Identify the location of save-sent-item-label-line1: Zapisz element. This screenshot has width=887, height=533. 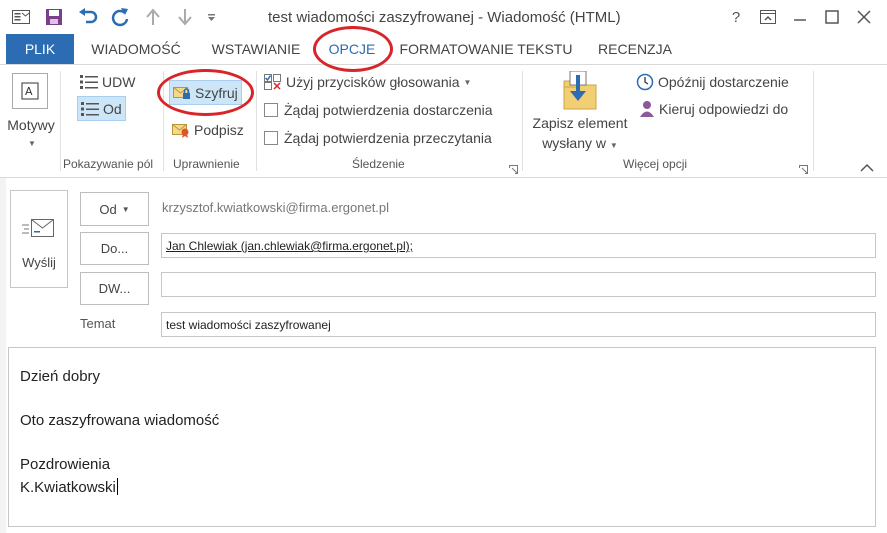
(580, 123).